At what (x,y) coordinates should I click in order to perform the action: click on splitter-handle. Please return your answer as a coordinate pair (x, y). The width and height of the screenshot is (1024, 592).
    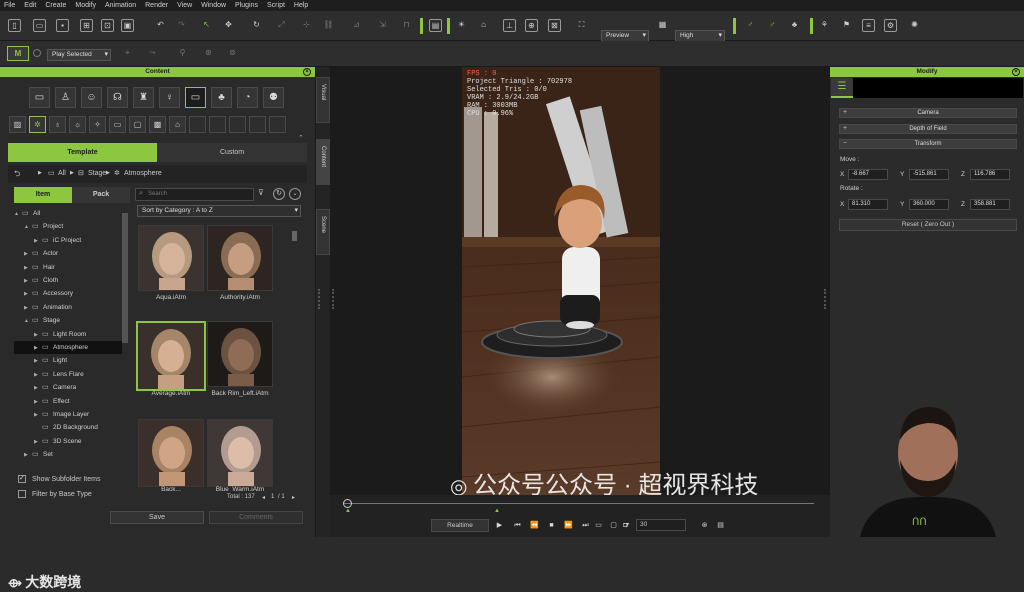
    Looking at the image, I should click on (323, 299).